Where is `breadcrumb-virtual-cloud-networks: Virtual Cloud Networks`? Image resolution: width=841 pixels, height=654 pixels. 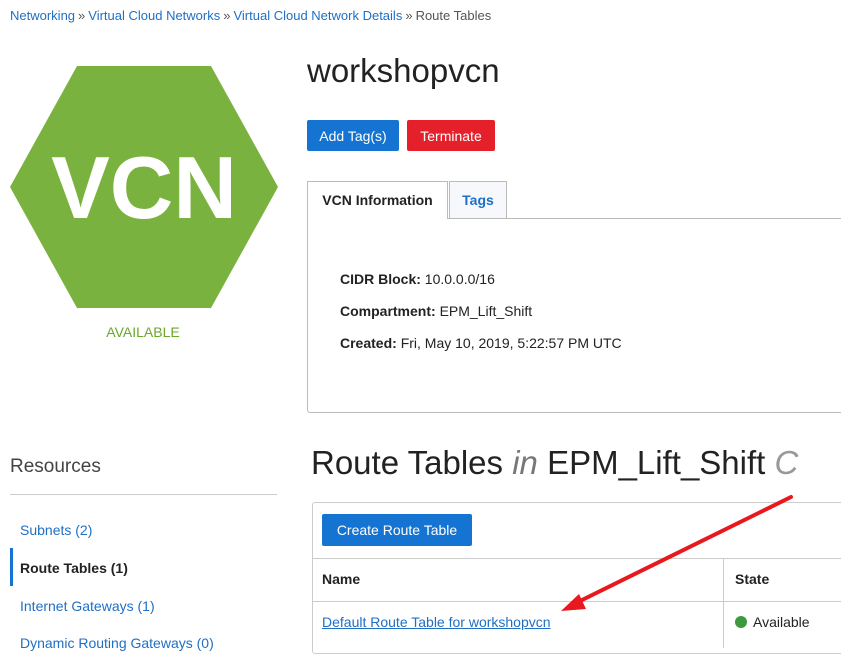 breadcrumb-virtual-cloud-networks: Virtual Cloud Networks is located at coordinates (154, 15).